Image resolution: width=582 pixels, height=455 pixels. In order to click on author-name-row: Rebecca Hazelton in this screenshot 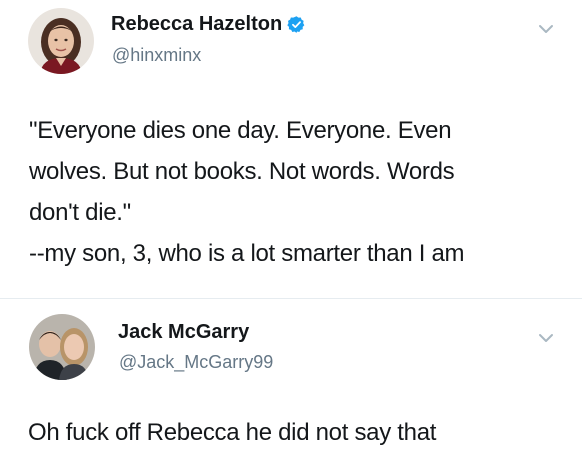, I will do `click(208, 24)`.